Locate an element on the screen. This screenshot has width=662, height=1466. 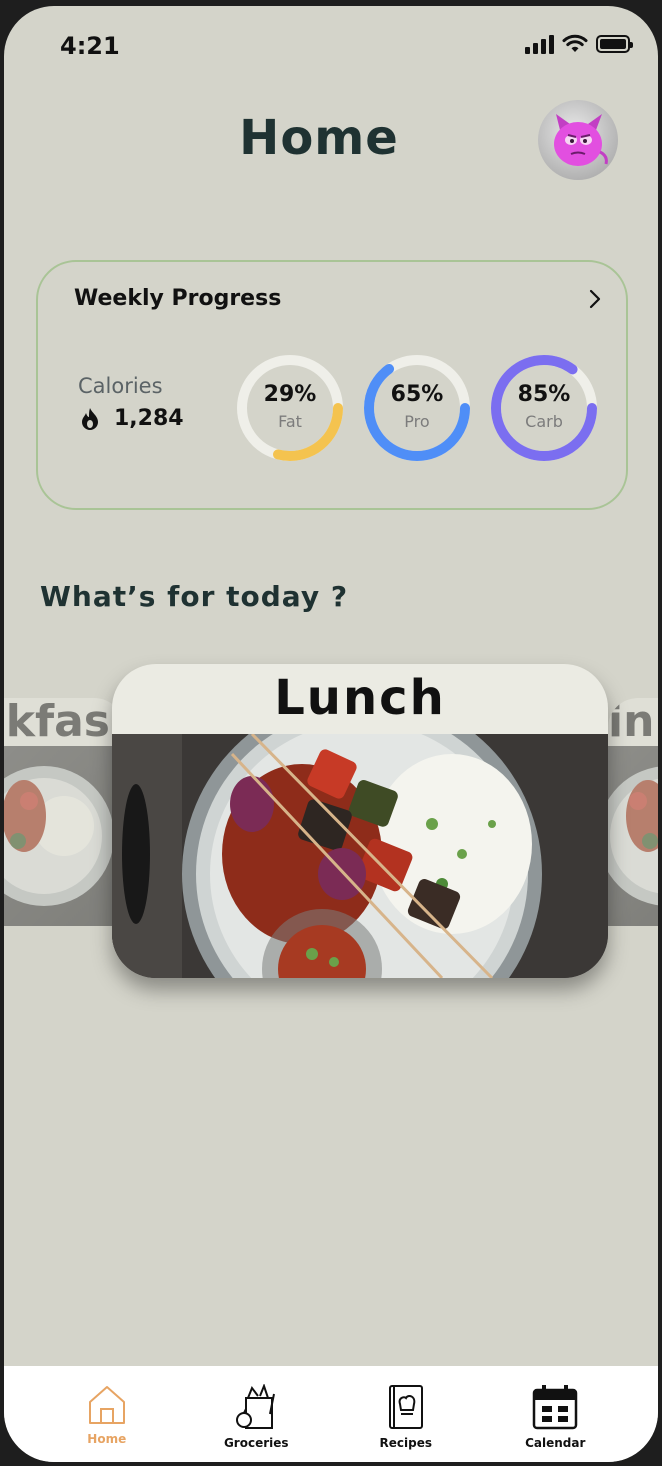
carb-label: Carb is located at coordinates (544, 421).